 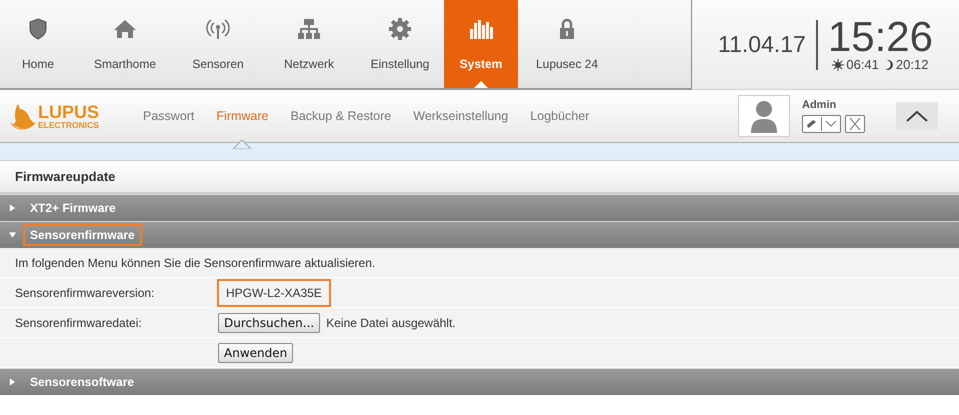 I want to click on field-label: Sensorenfirmwareversion:, so click(x=85, y=293).